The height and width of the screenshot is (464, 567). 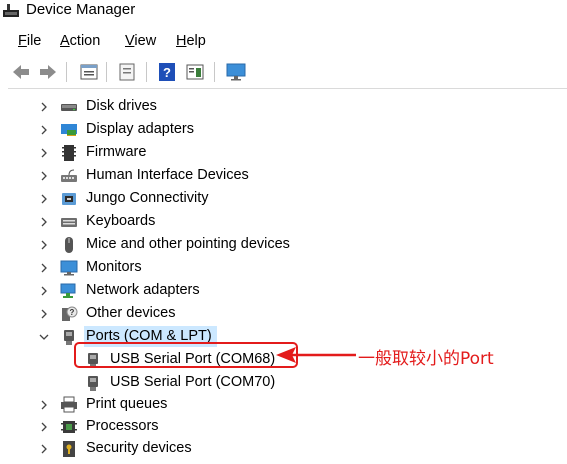 What do you see at coordinates (121, 221) in the screenshot?
I see `tree-item-label: Keyboards` at bounding box center [121, 221].